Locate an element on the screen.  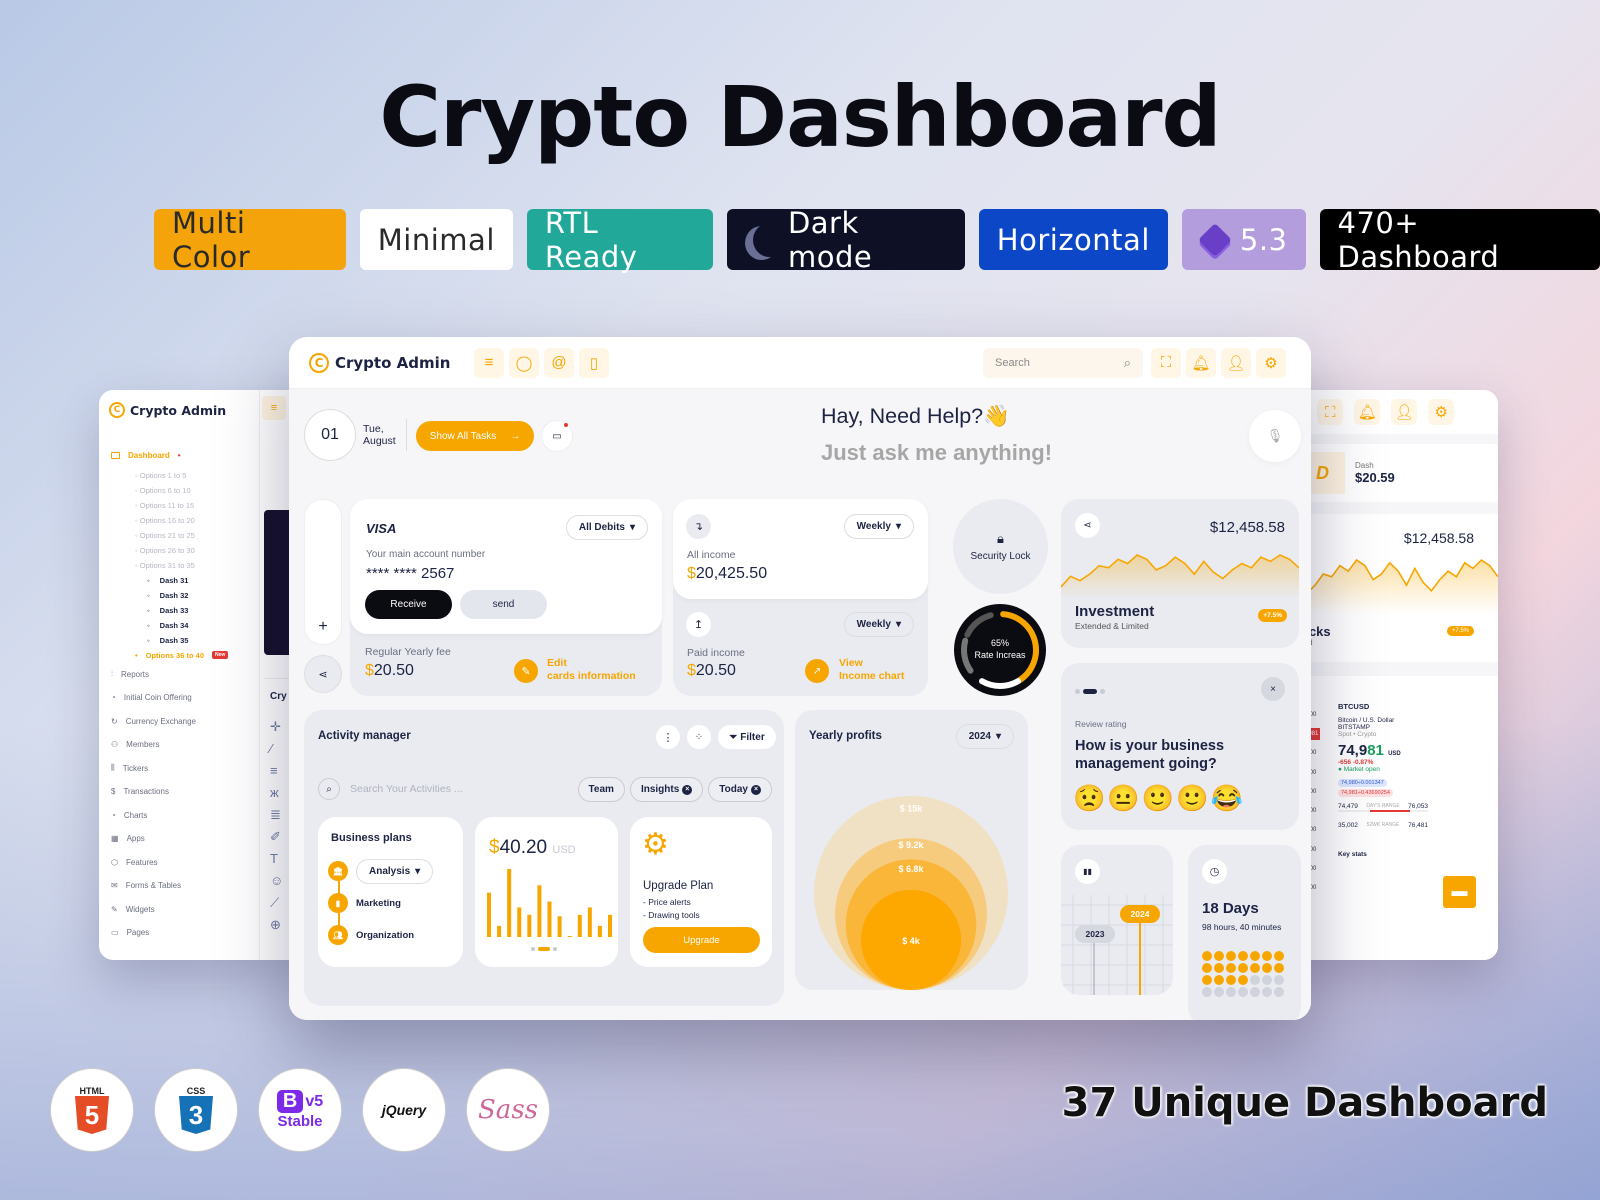
year-tag-prev: 2023 is located at coordinates (1095, 934).